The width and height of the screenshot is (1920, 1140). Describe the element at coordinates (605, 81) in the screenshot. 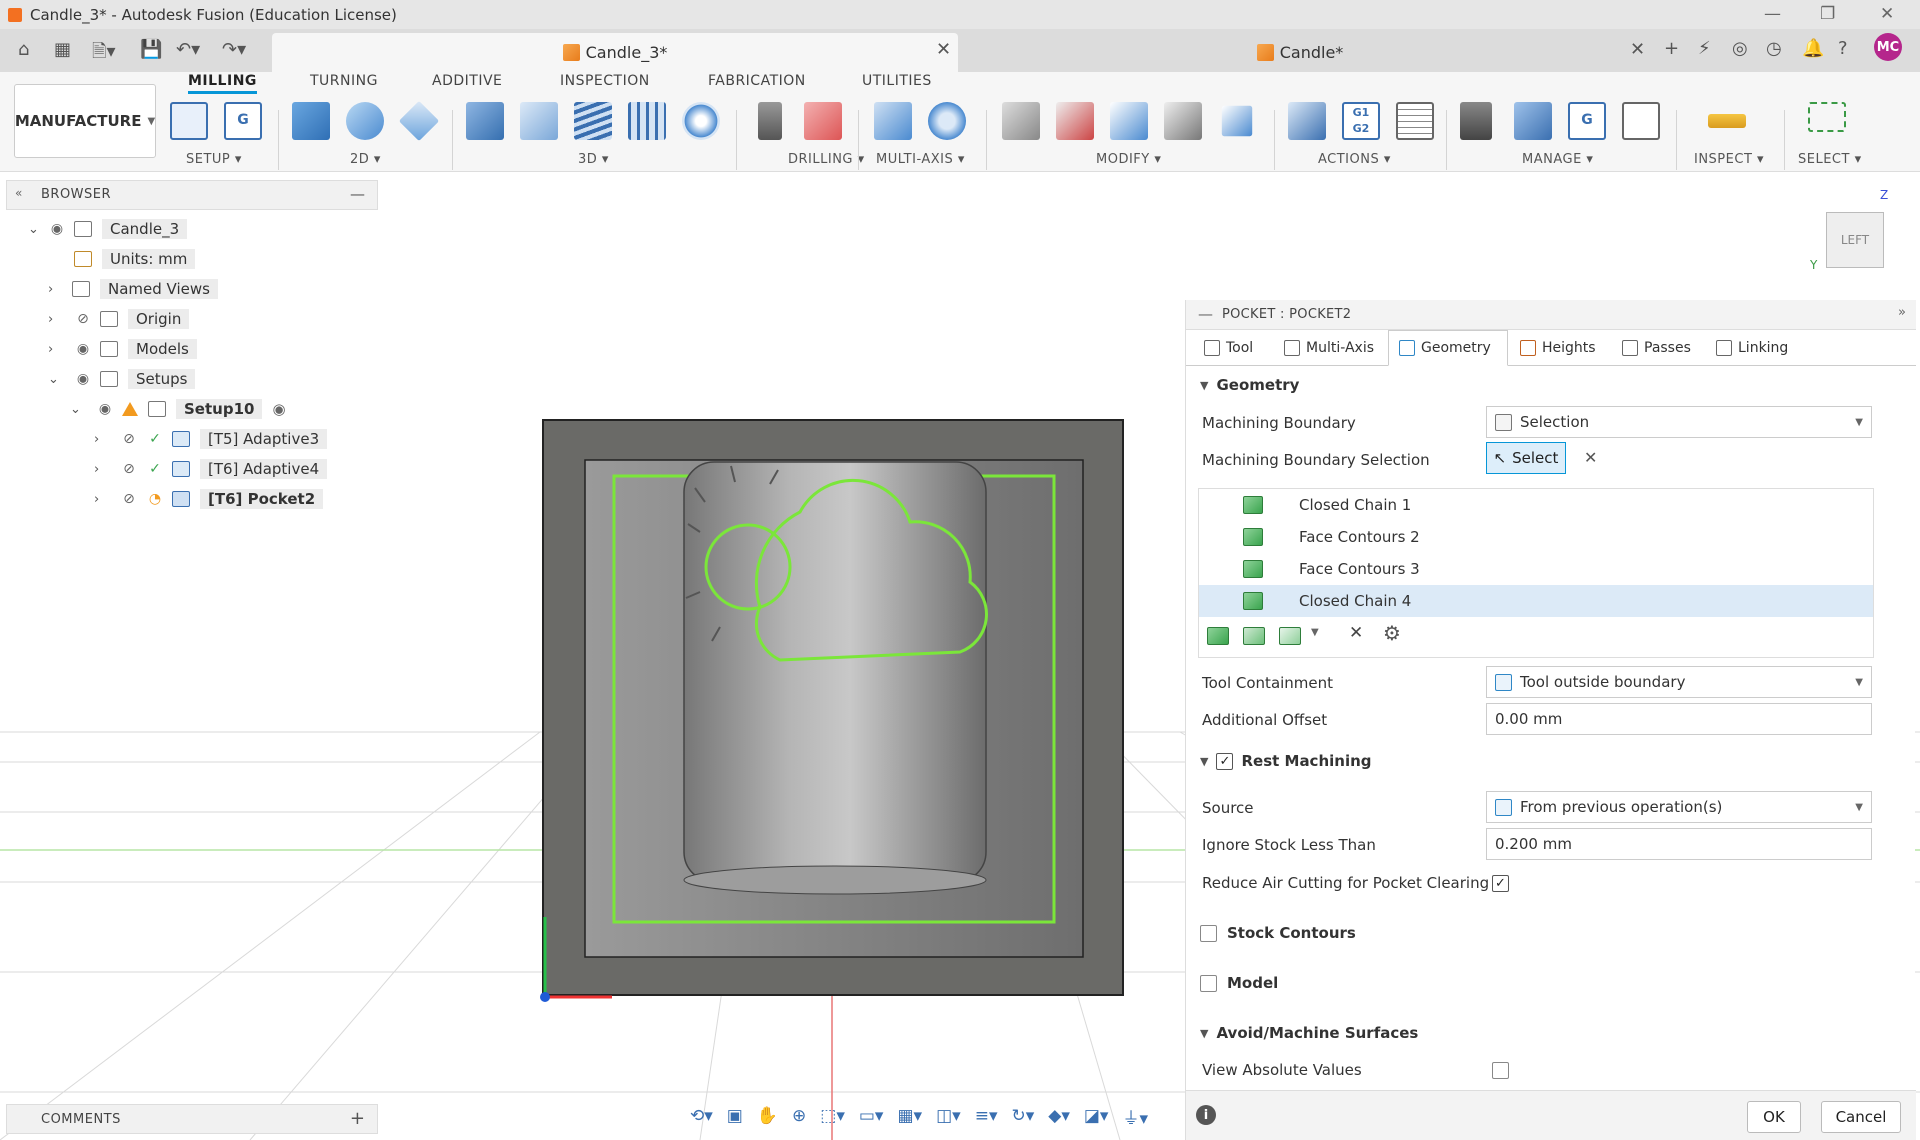

I see `tab-inspection: INSPECTION` at that location.